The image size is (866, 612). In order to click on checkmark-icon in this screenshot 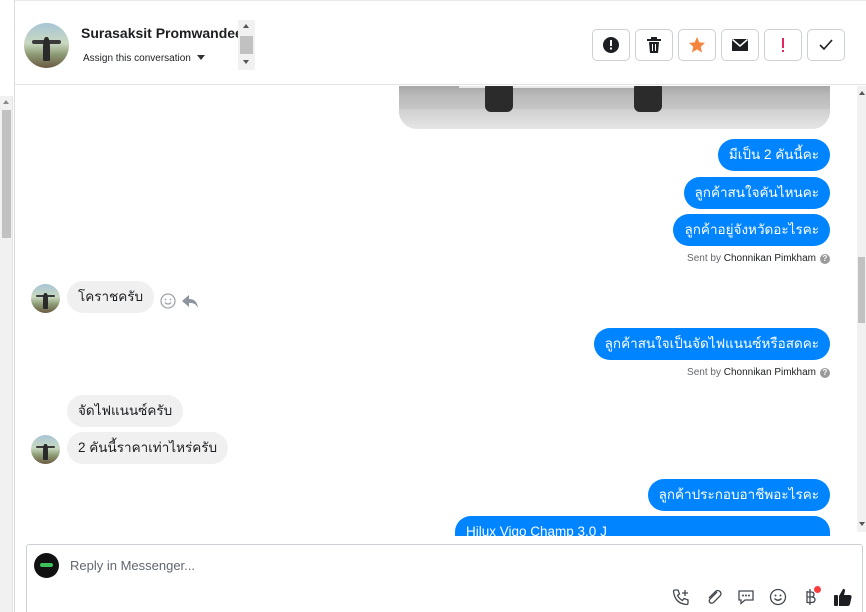, I will do `click(826, 45)`.